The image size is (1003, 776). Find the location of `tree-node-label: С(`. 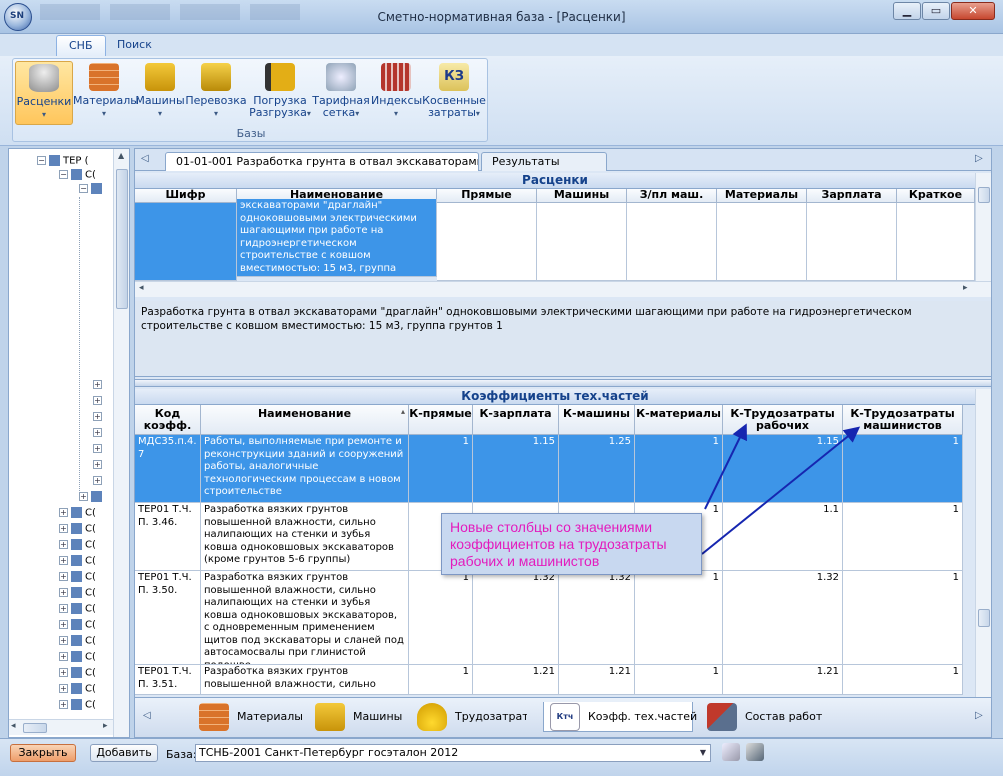

tree-node-label: С( is located at coordinates (90, 175).